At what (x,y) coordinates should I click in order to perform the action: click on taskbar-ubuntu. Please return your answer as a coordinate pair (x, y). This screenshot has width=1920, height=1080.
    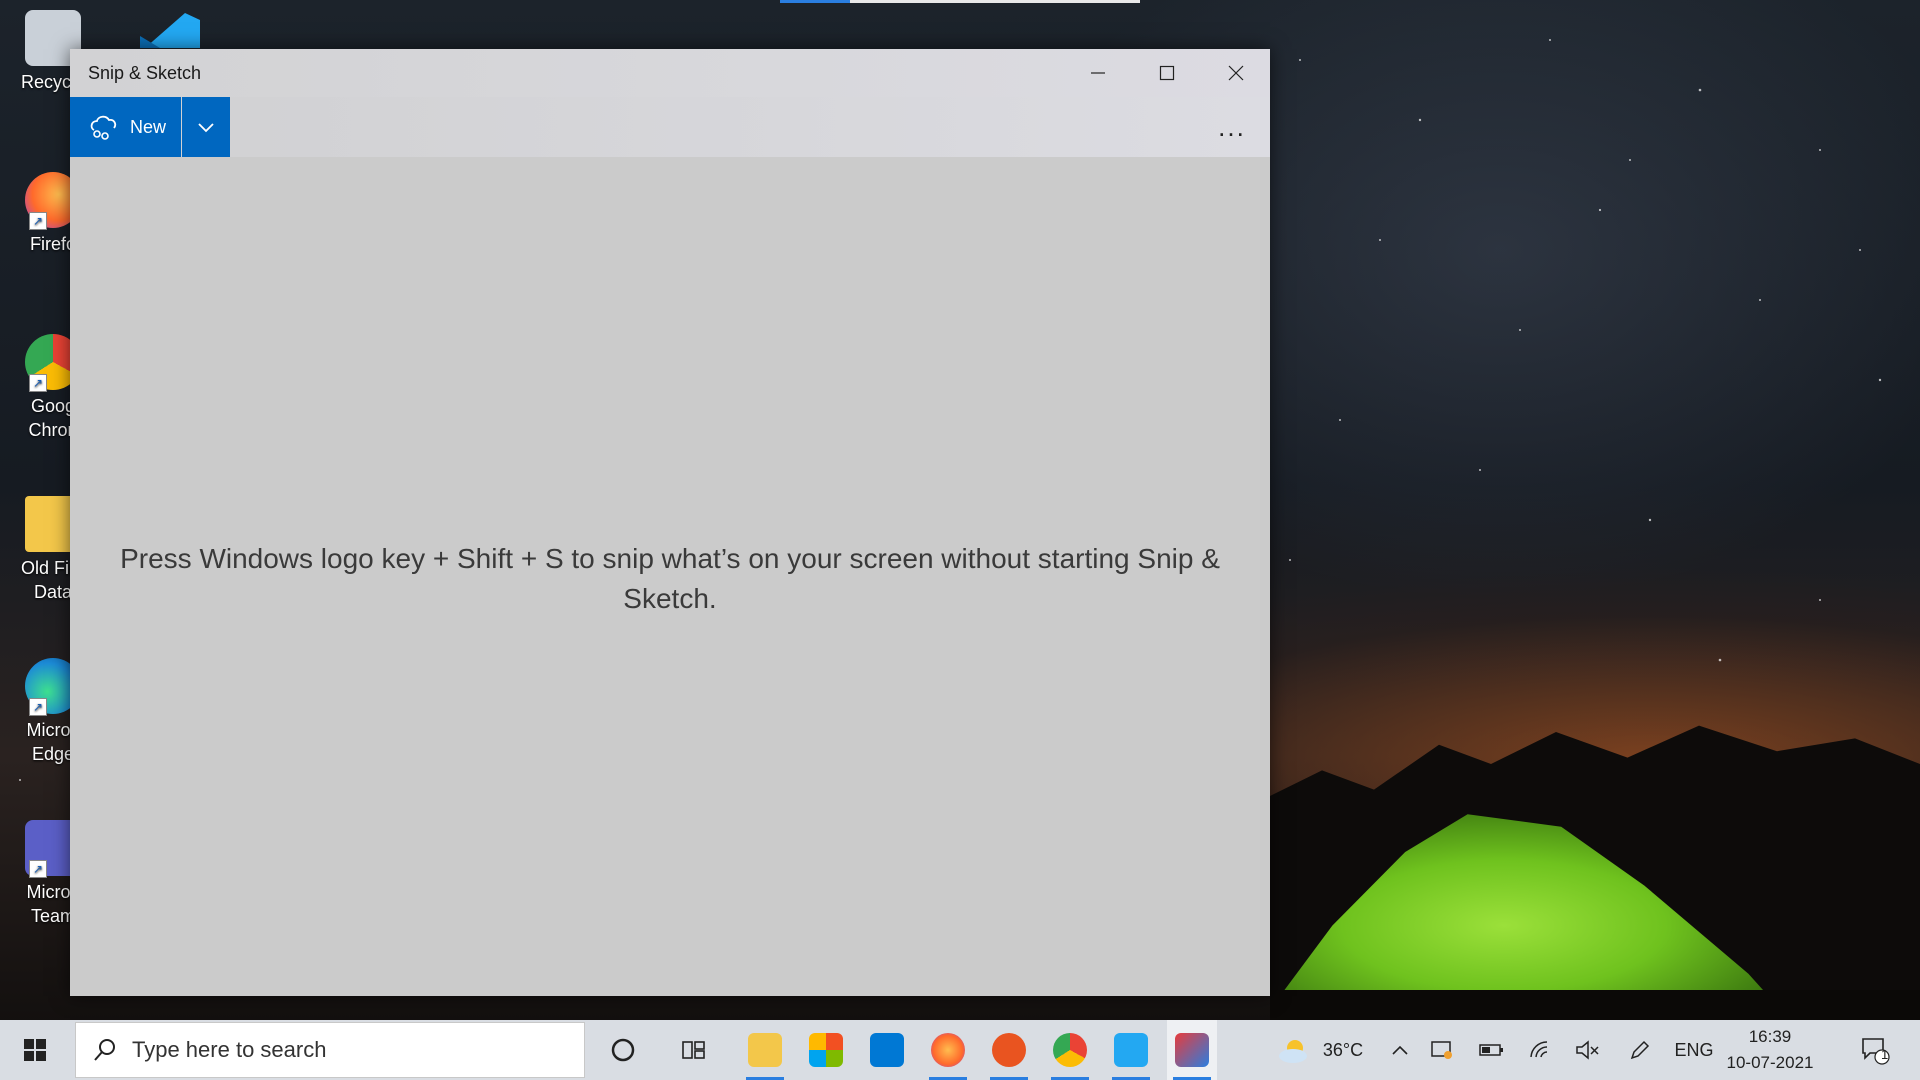
    Looking at the image, I should click on (1009, 1050).